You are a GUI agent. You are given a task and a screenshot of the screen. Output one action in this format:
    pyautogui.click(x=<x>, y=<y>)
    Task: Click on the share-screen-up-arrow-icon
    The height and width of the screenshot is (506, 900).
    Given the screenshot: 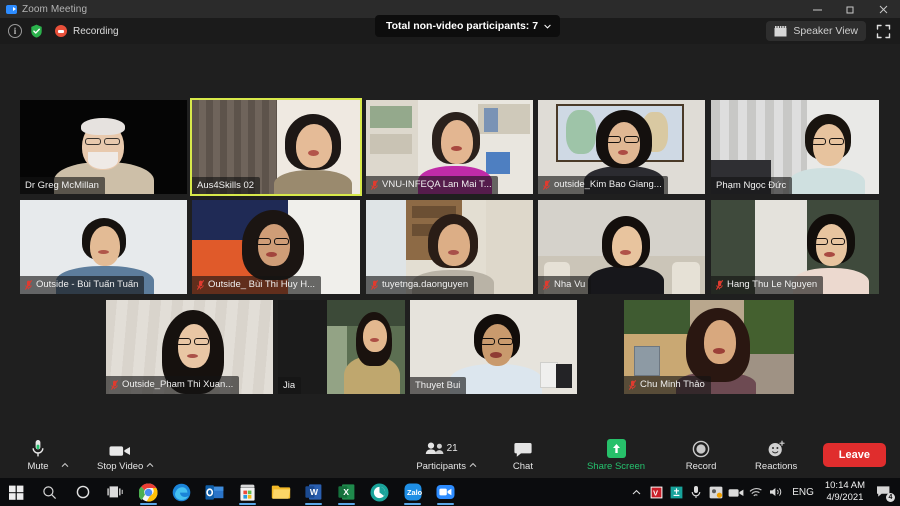 What is the action you would take?
    pyautogui.click(x=616, y=448)
    